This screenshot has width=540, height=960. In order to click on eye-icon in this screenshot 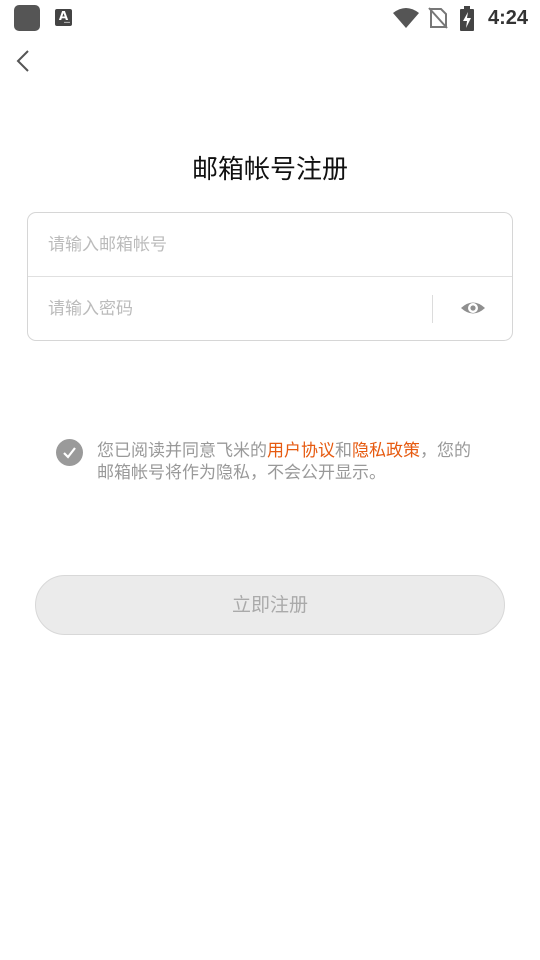, I will do `click(473, 308)`.